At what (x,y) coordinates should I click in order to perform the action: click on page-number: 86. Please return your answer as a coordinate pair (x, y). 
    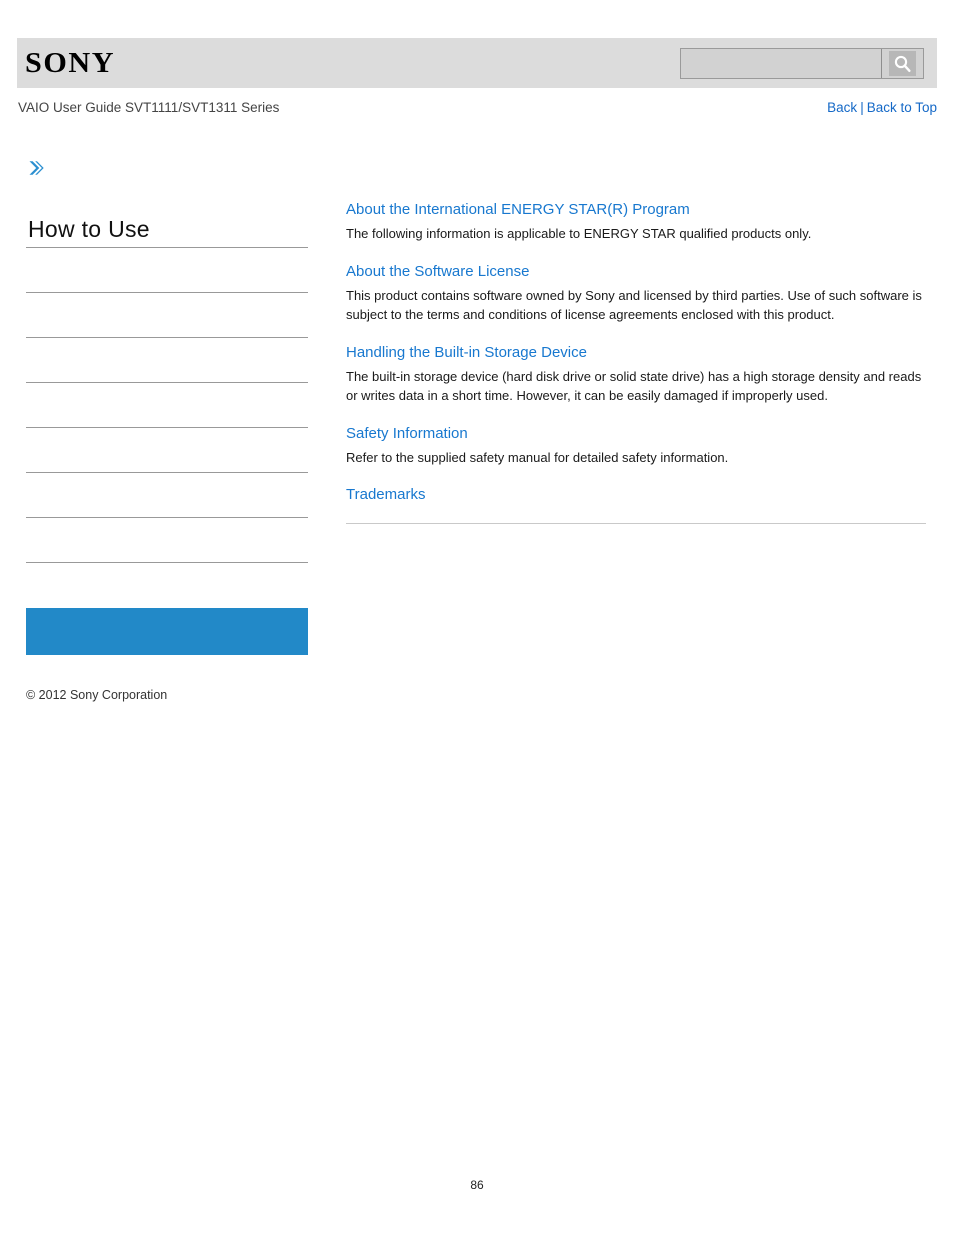
    Looking at the image, I should click on (477, 1185).